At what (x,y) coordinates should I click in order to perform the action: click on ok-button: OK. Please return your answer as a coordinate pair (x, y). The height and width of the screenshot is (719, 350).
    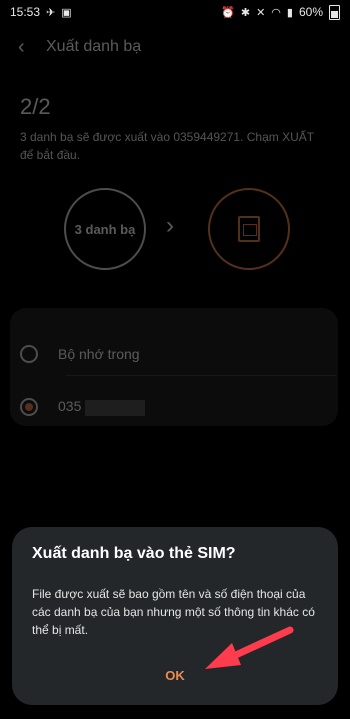
    Looking at the image, I should click on (175, 675).